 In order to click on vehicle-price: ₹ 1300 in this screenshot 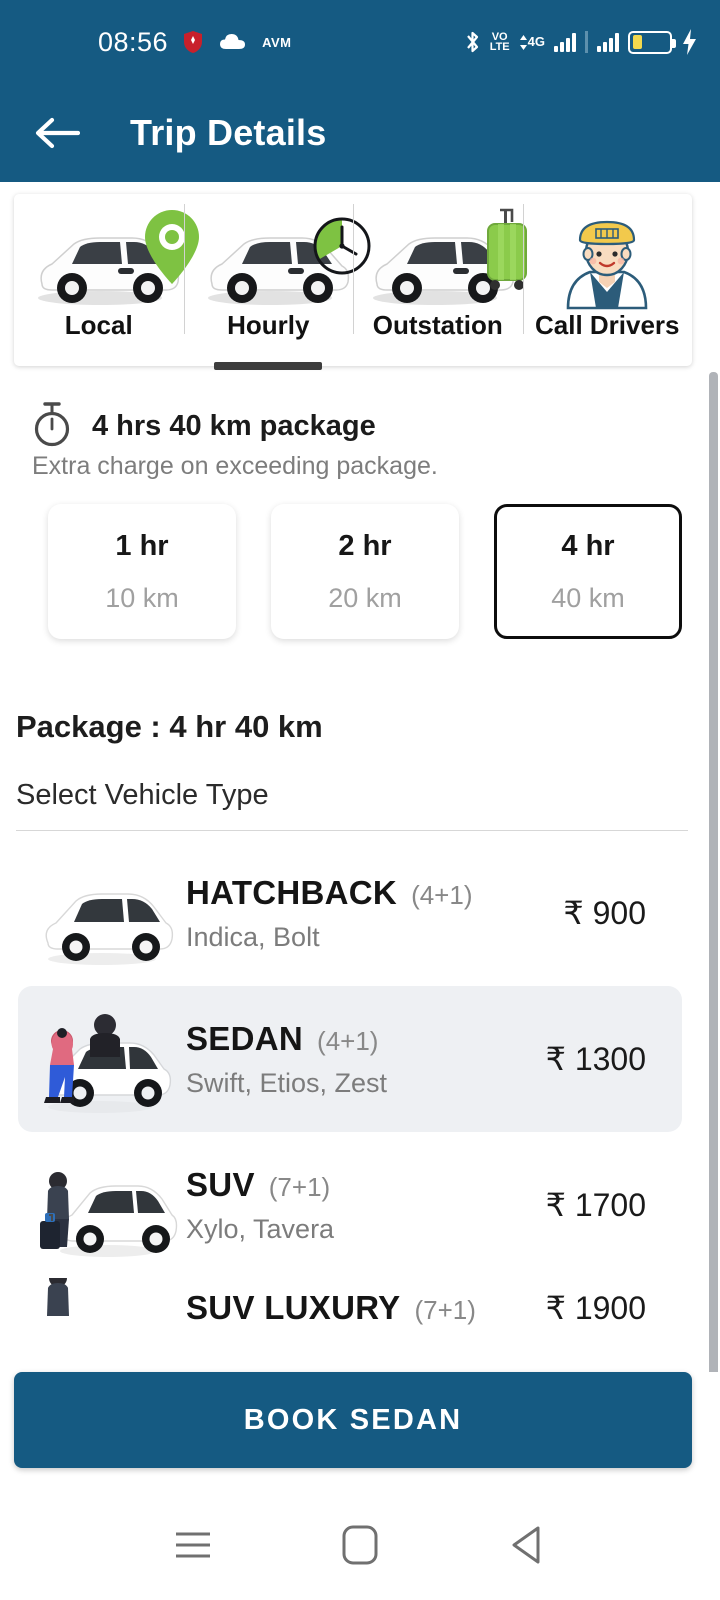, I will do `click(595, 1059)`.